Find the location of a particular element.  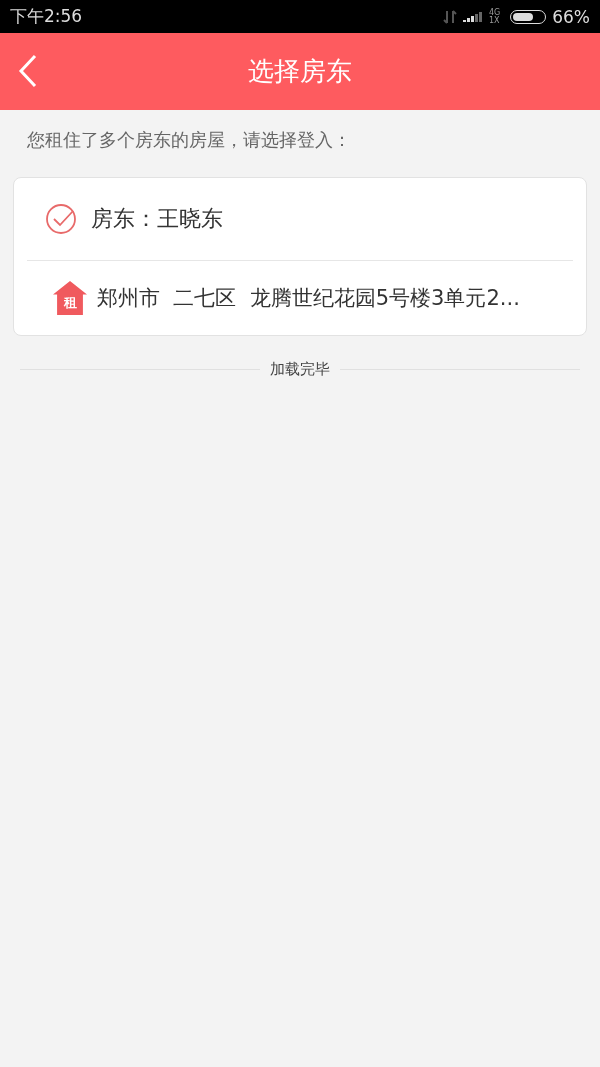

page-title: 选择房东 is located at coordinates (300, 71).